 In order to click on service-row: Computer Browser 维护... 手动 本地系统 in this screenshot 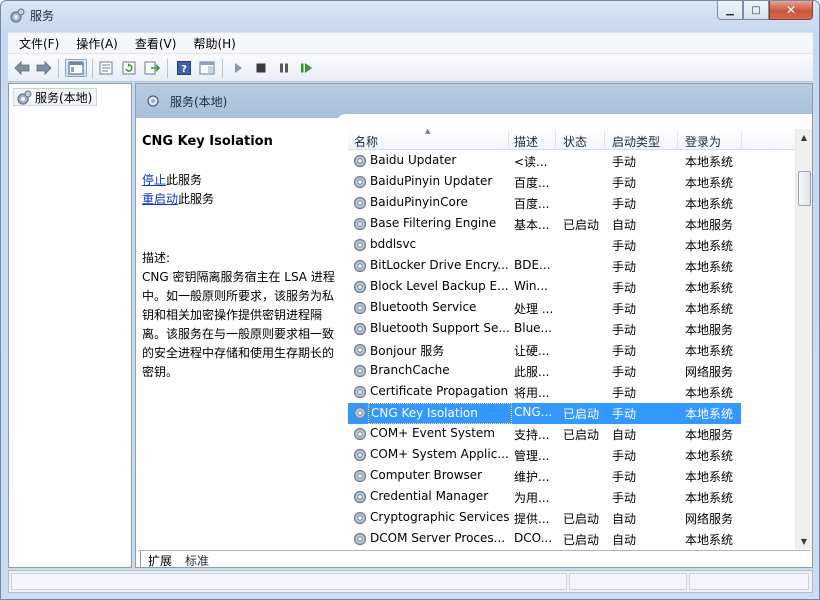, I will do `click(544, 476)`.